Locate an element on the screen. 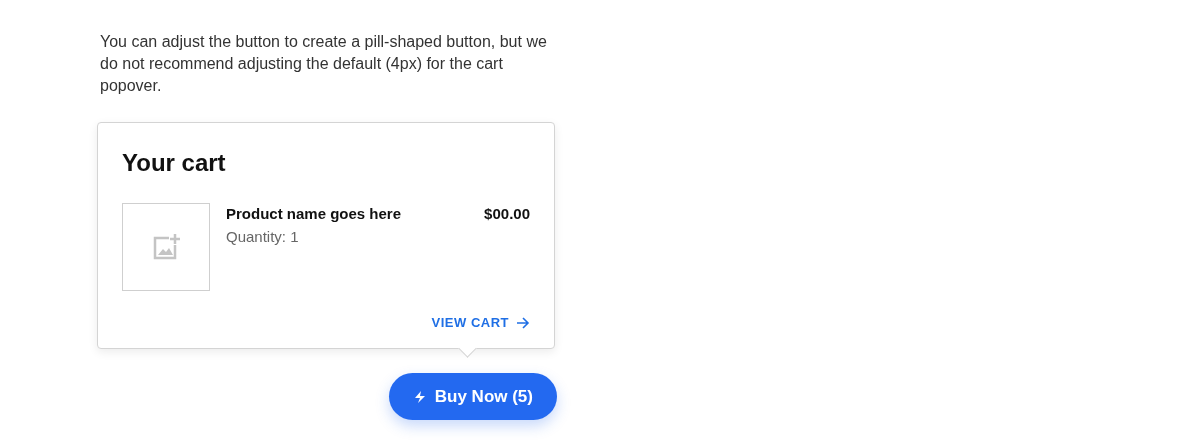  intro-text: You can adjust the button to create a pill-shaped button, but we do not recommend adjusting the default (4px) for the cart popover. is located at coordinates (324, 64).